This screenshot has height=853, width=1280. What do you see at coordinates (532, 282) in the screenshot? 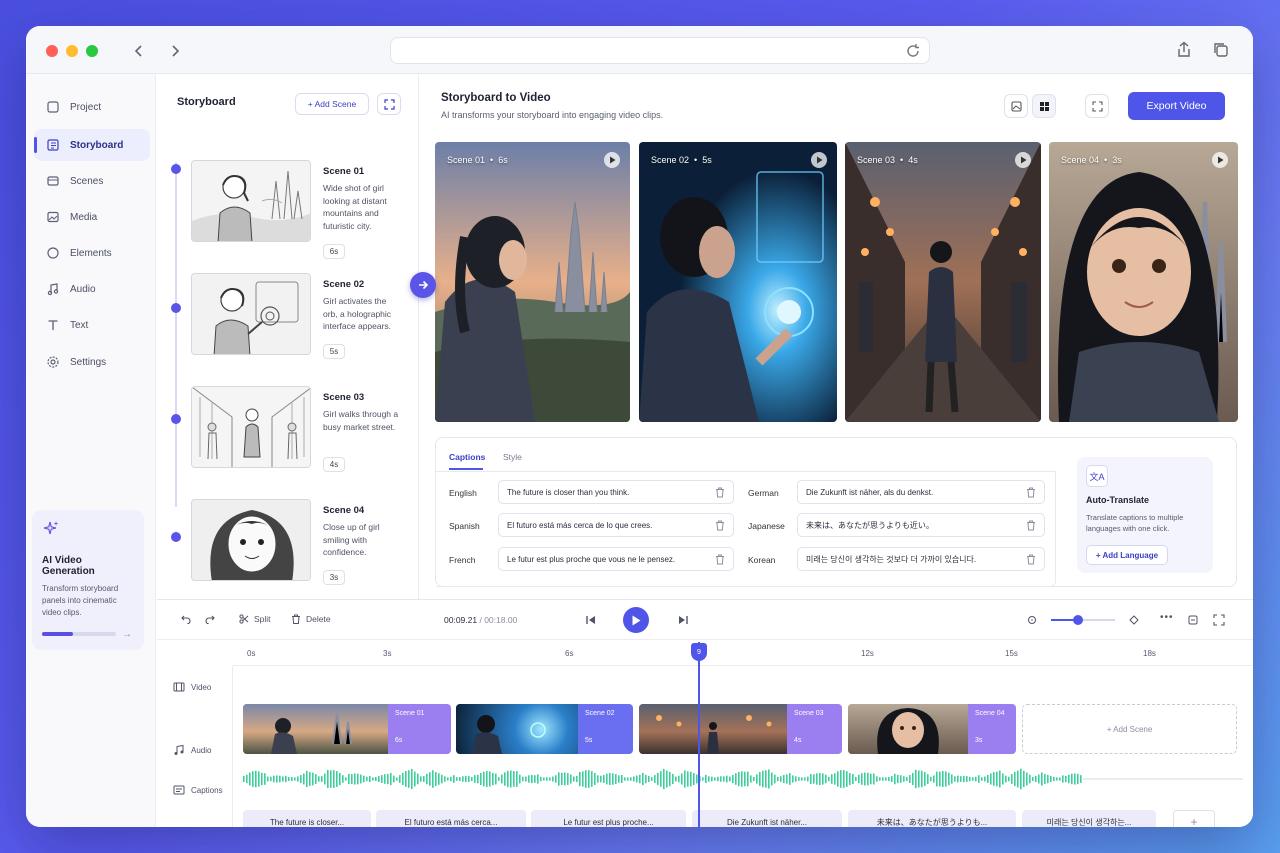
I see `video-clip-1: Scene 01 • 6s` at bounding box center [532, 282].